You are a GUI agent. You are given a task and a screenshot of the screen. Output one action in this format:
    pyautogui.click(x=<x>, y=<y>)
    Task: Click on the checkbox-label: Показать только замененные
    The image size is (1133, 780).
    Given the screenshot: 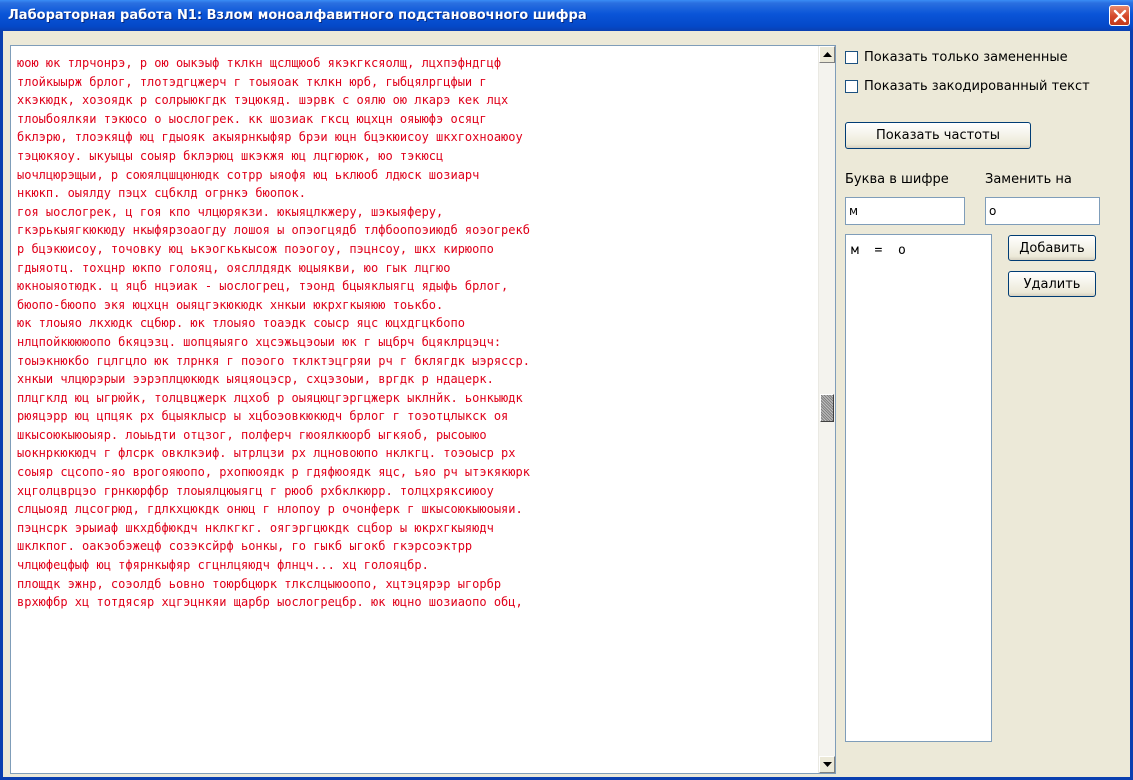 What is the action you would take?
    pyautogui.click(x=966, y=57)
    